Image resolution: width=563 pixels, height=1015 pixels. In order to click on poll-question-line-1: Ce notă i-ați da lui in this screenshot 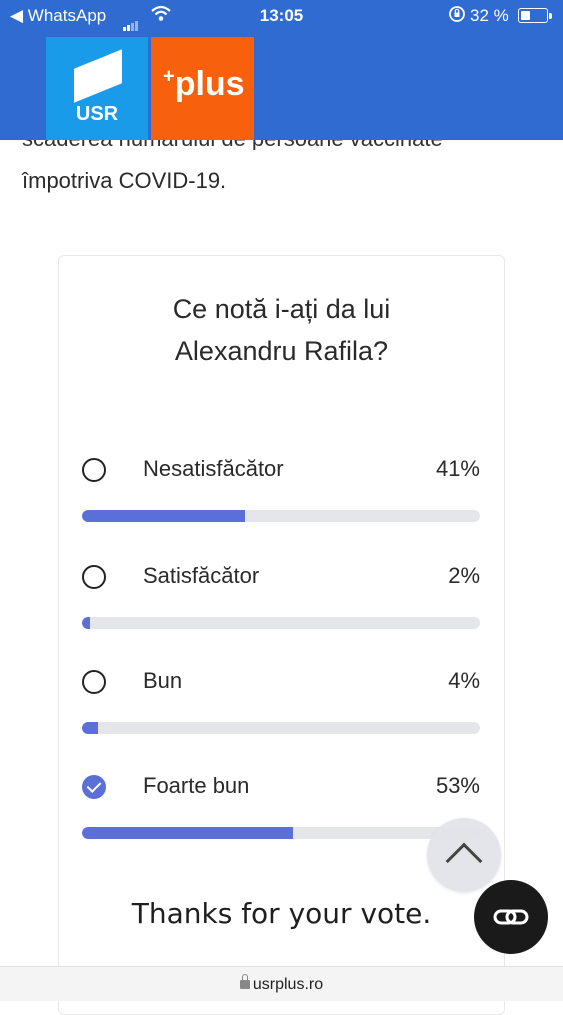, I will do `click(281, 309)`.